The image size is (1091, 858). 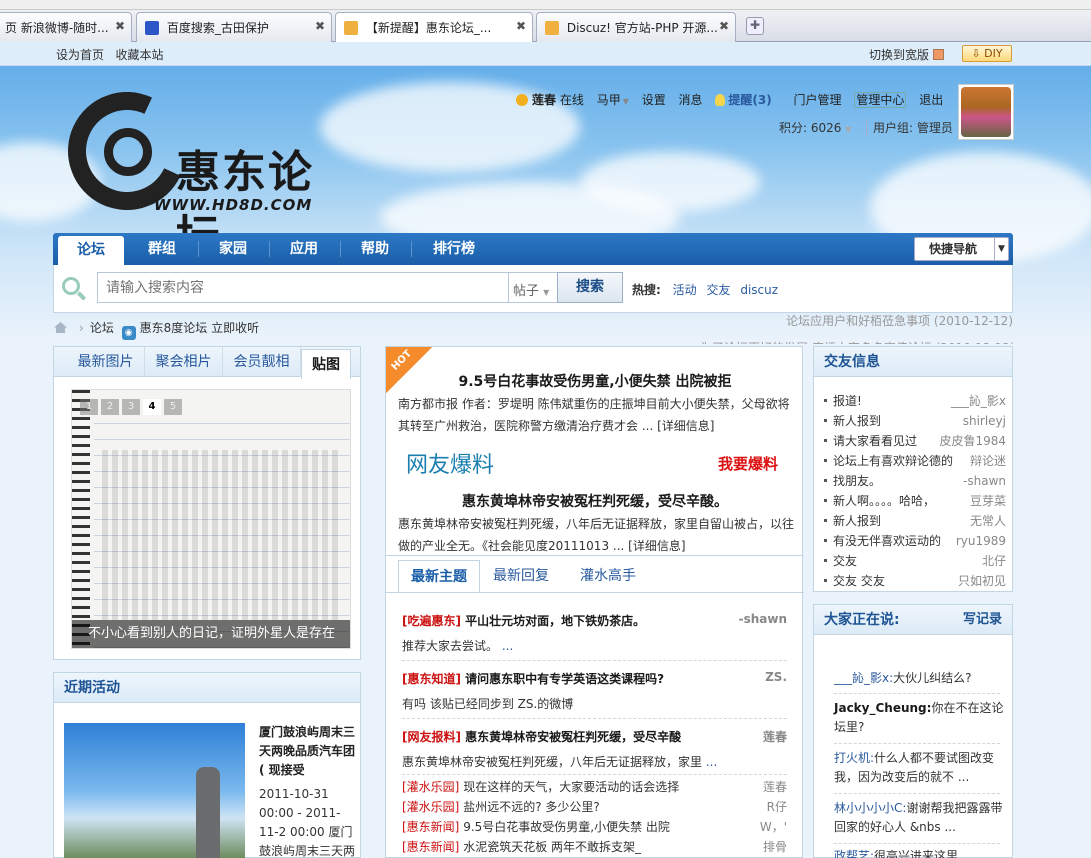 I want to click on nav-item-home: 家园, so click(x=233, y=249).